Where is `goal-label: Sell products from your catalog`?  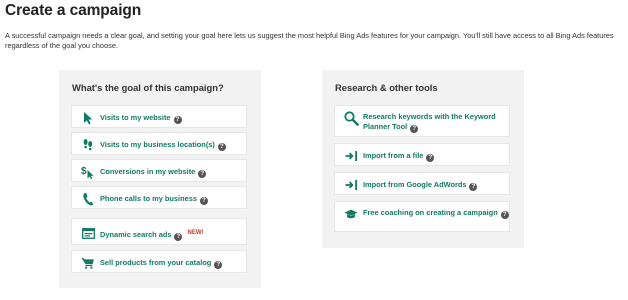 goal-label: Sell products from your catalog is located at coordinates (156, 262).